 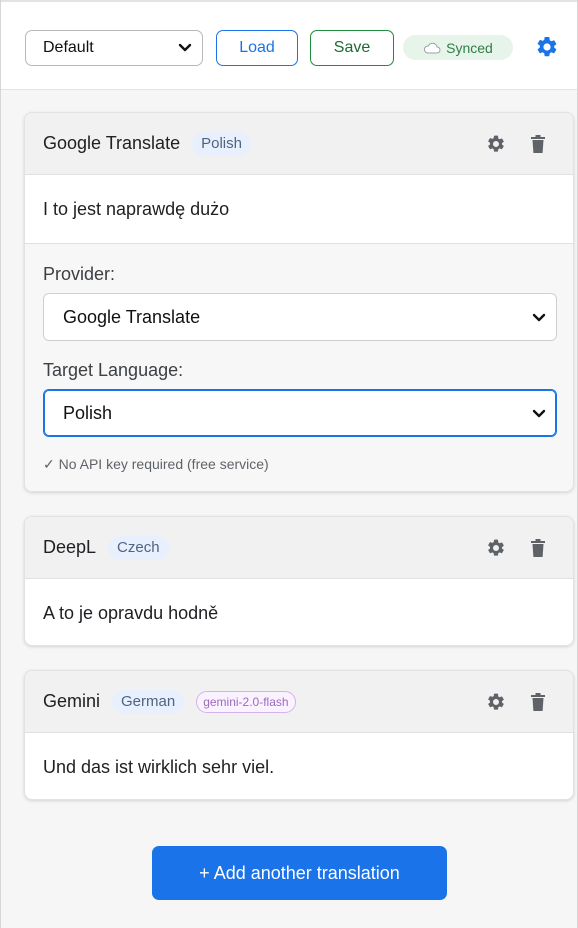 I want to click on sync-status-text: Synced, so click(x=469, y=47).